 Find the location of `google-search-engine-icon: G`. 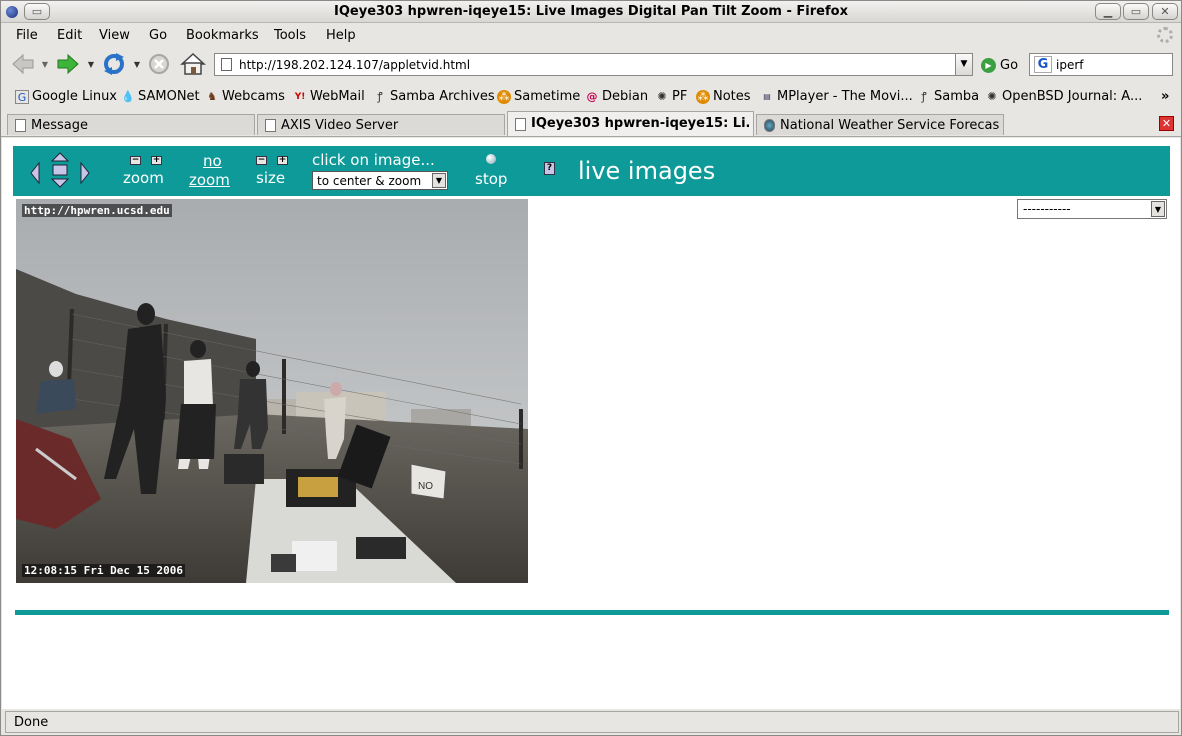

google-search-engine-icon: G is located at coordinates (1043, 64).